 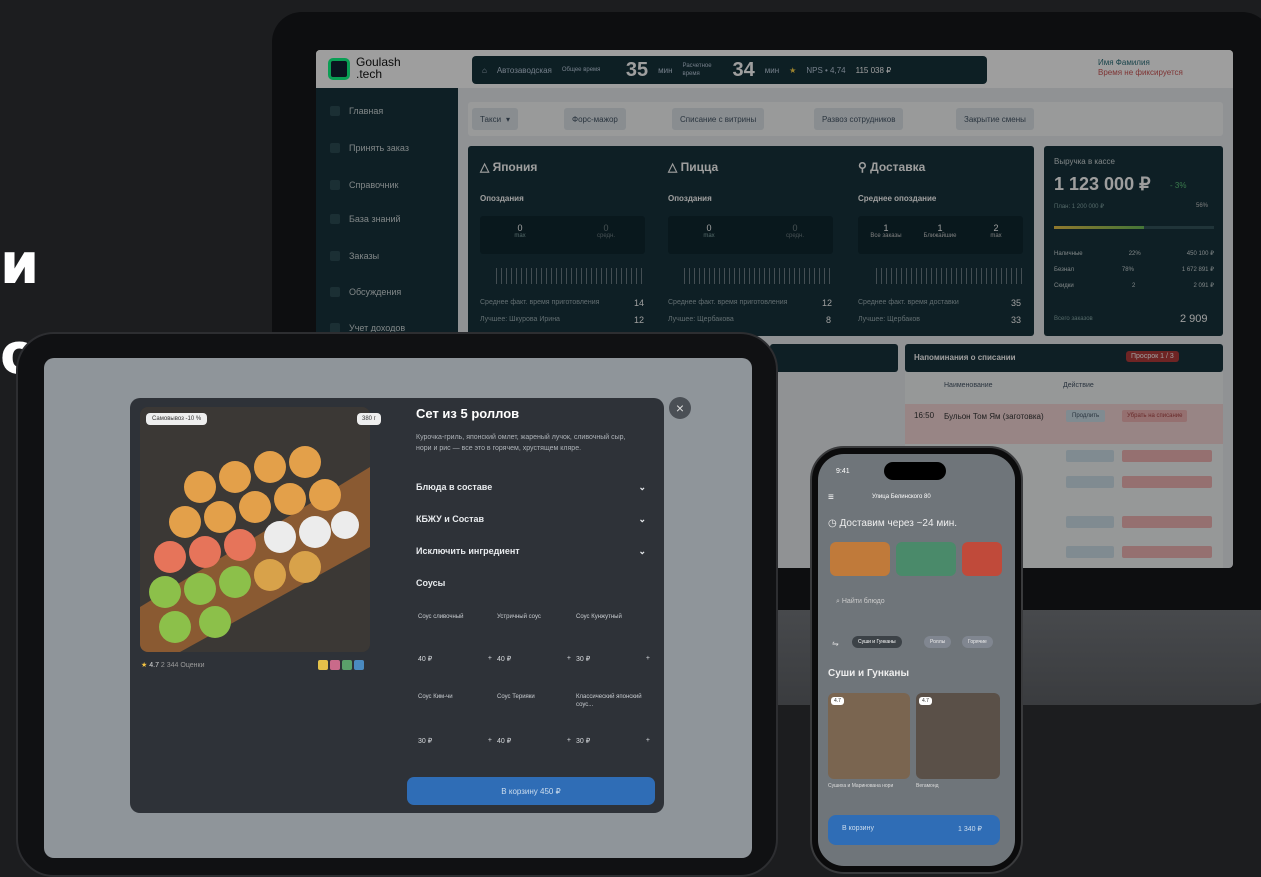 What do you see at coordinates (516, 697) in the screenshot?
I see `sauce-name: Соус Терияки` at bounding box center [516, 697].